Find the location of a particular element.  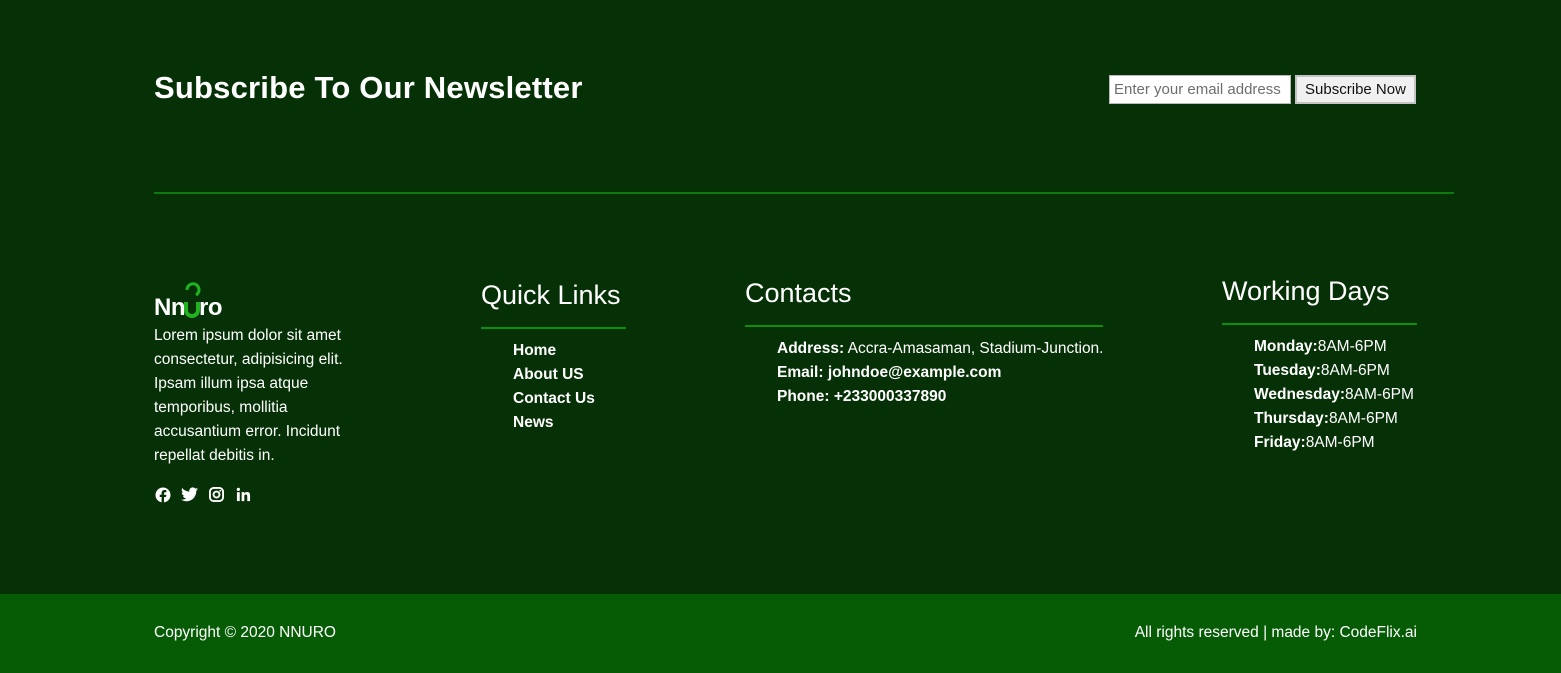

subscribe-button: Subscribe Now is located at coordinates (1355, 89).